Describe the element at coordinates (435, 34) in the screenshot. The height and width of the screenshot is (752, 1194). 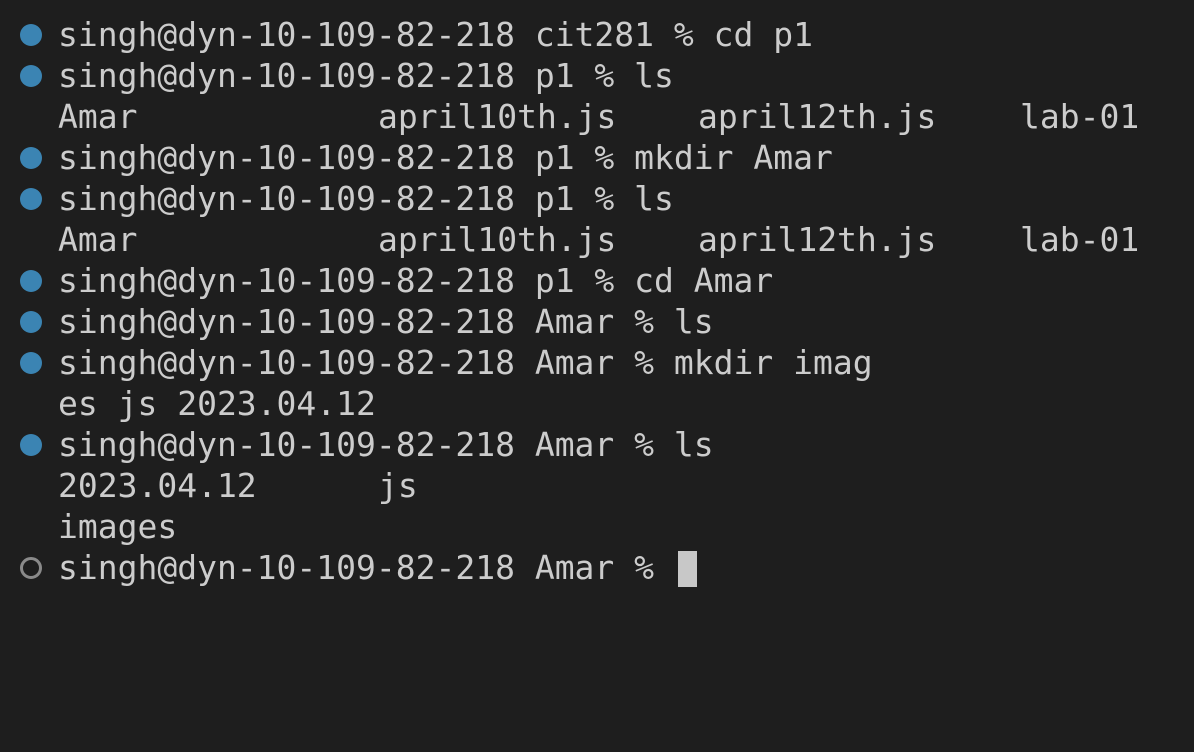
I see `command-line: singh@dyn-10-109-82-218 cit281 % cd p1` at that location.